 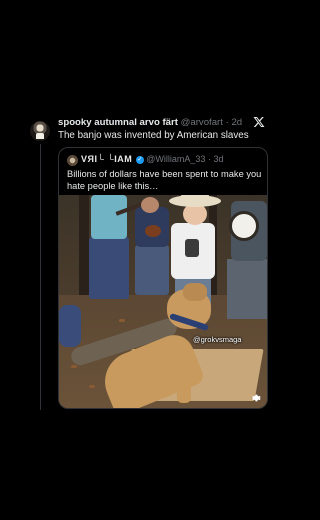 I want to click on quoted-author-handle: @WilliamA_33, so click(x=175, y=159).